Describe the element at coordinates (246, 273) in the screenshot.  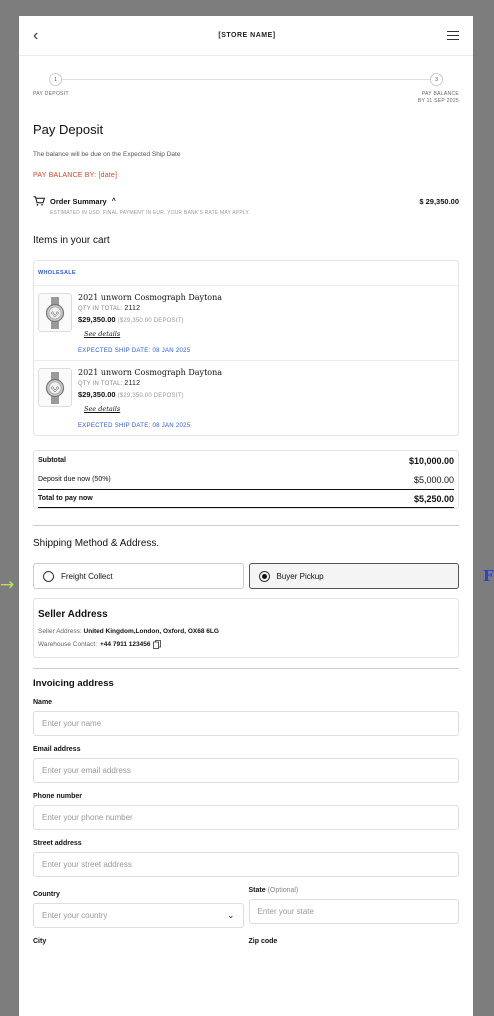
I see `wholesale-label: WHOLESALE` at that location.